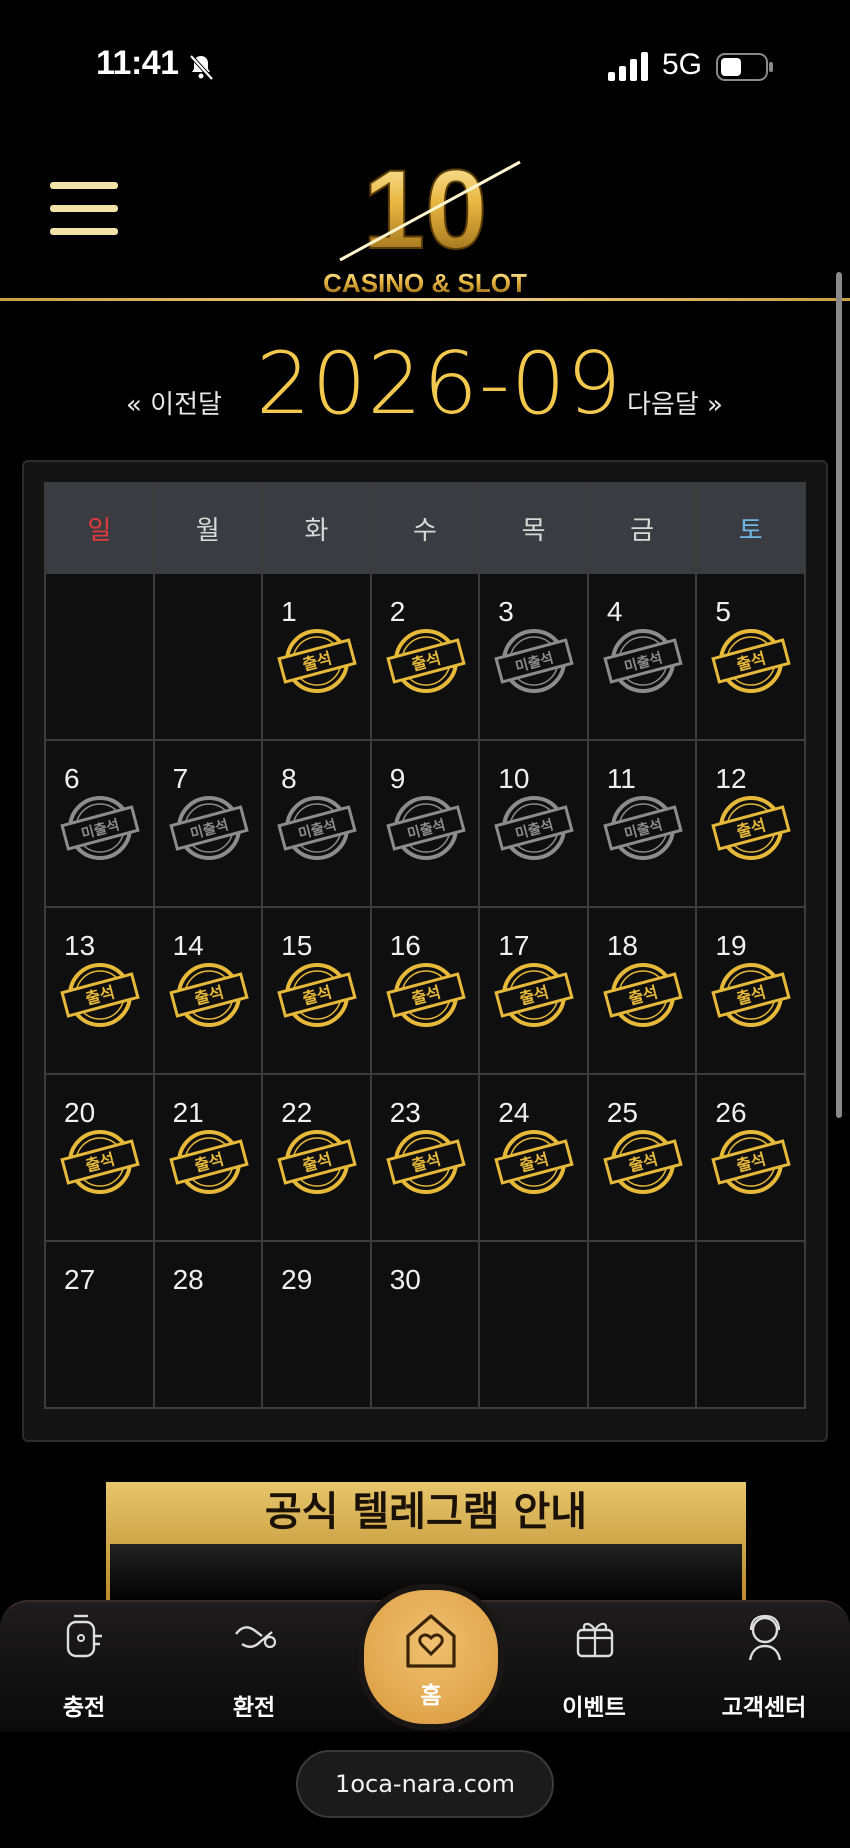 This screenshot has height=1848, width=850. Describe the element at coordinates (80, 1279) in the screenshot. I see `day-number: 27` at that location.